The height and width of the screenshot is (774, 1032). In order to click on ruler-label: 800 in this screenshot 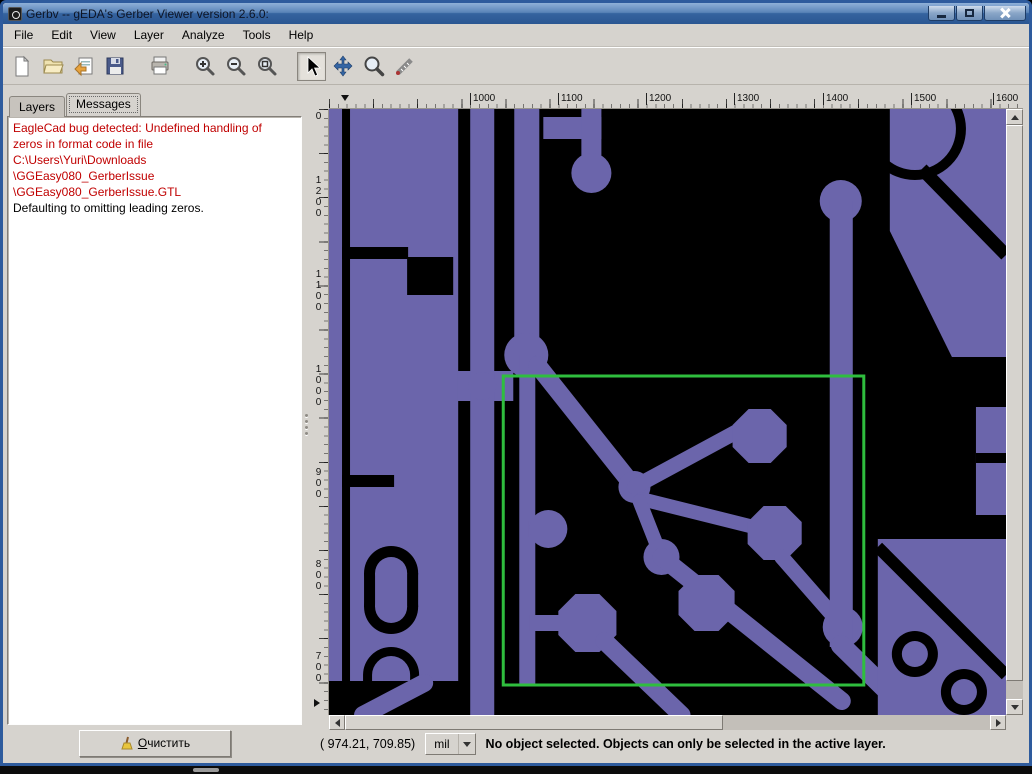, I will do `click(318, 575)`.